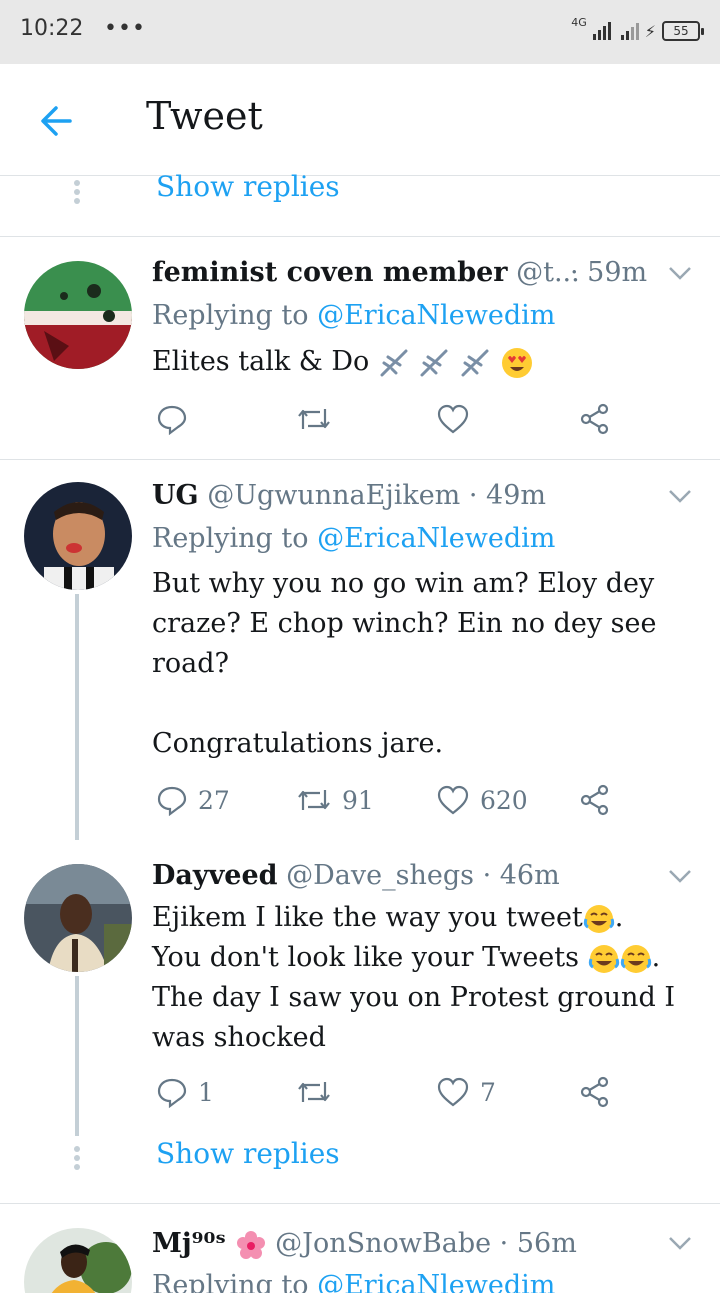  Describe the element at coordinates (521, 875) in the screenshot. I see `tweet-time: · 46m` at that location.